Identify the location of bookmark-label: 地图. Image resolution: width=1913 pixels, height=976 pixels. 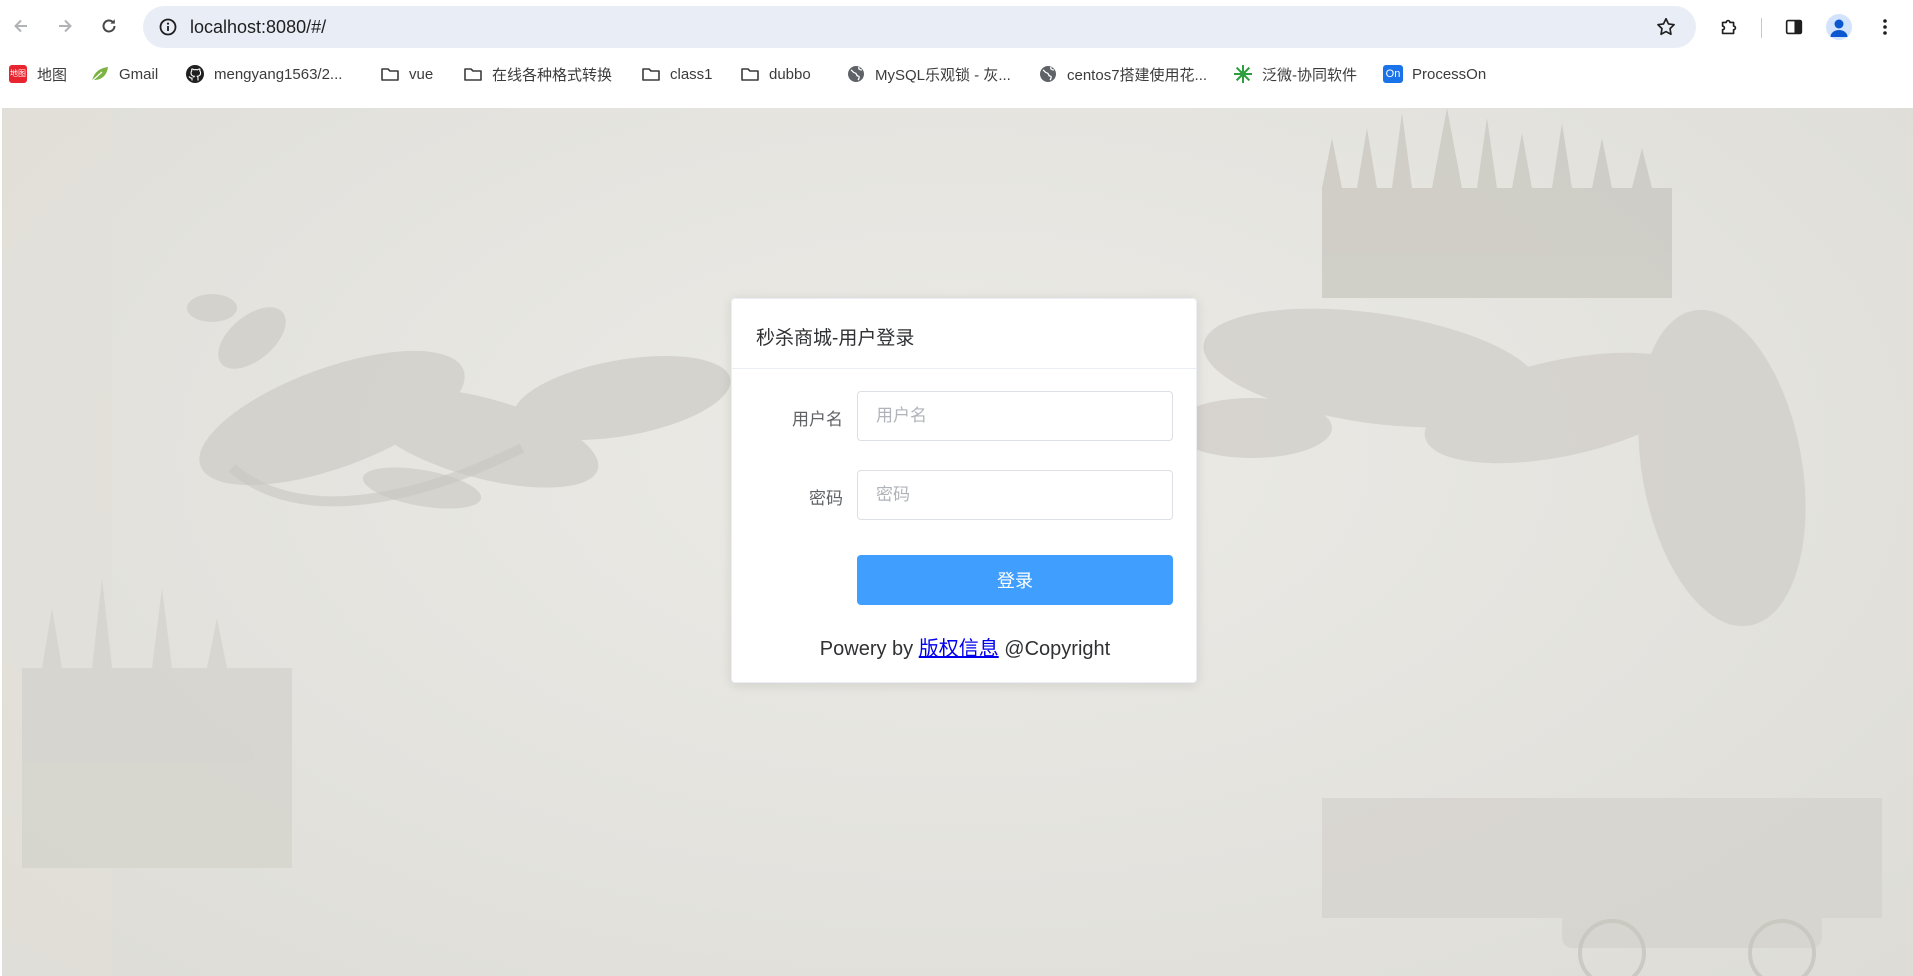
(52, 75).